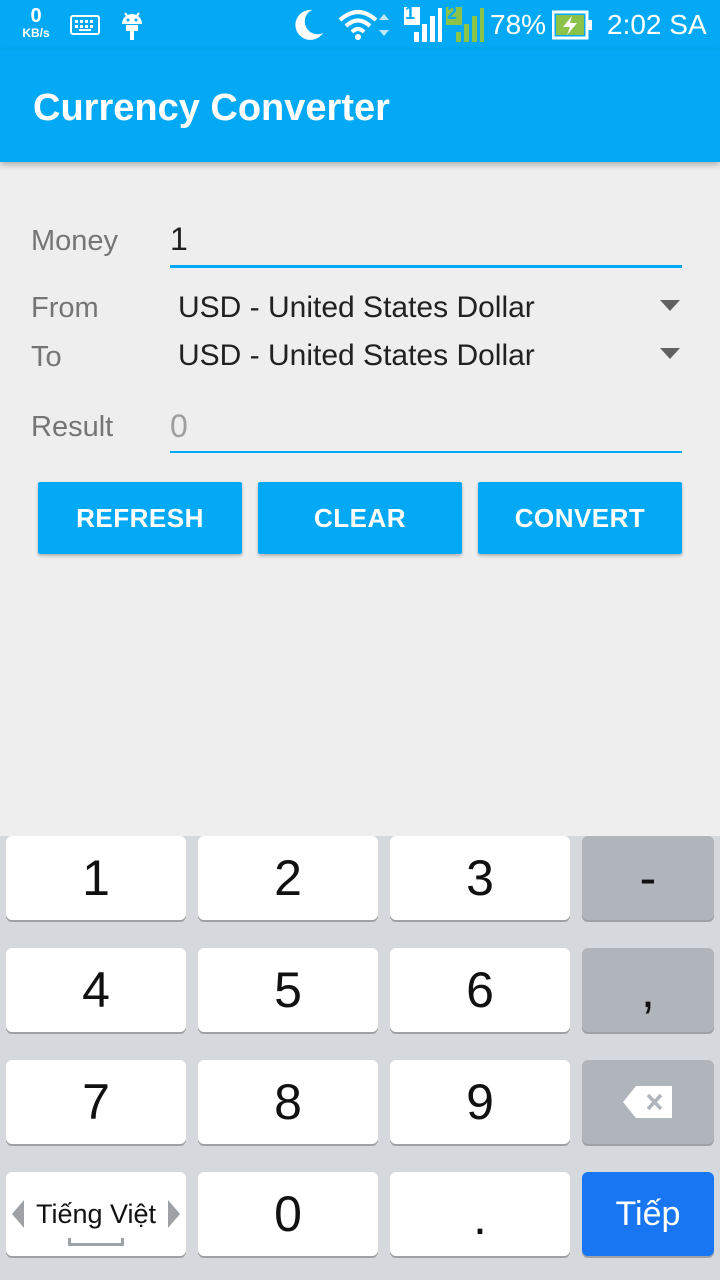 The height and width of the screenshot is (1280, 720). I want to click on result-field-underline, so click(426, 452).